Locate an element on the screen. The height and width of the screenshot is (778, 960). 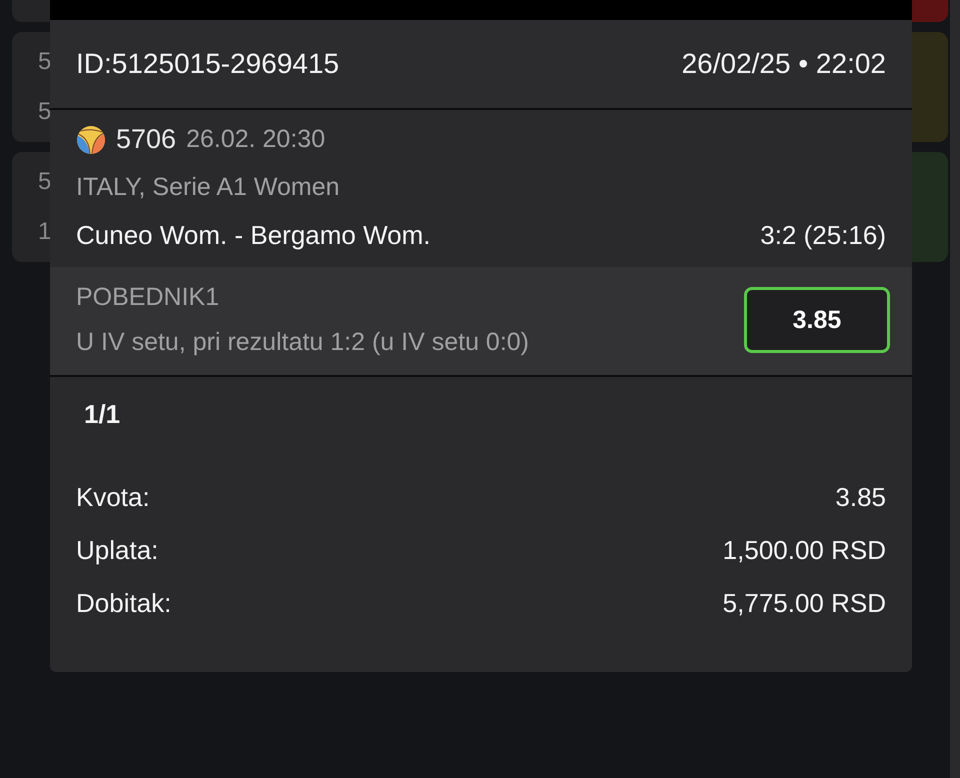
odds-value: 3.85 is located at coordinates (817, 320).